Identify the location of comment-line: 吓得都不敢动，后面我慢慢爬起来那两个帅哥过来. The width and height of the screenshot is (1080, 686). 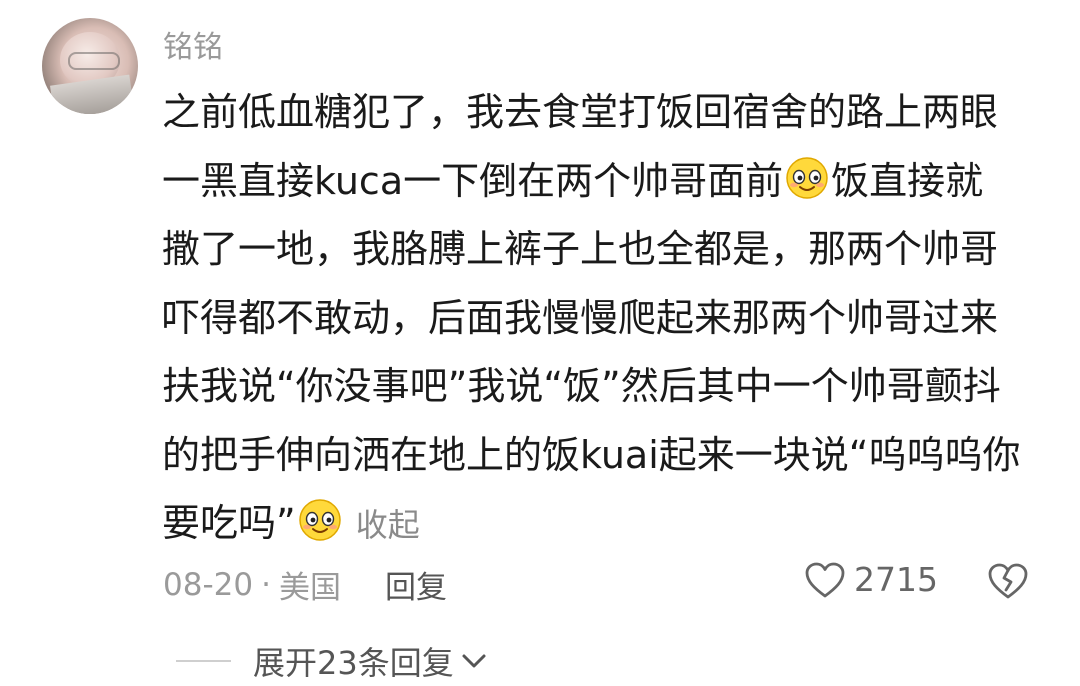
(602, 318).